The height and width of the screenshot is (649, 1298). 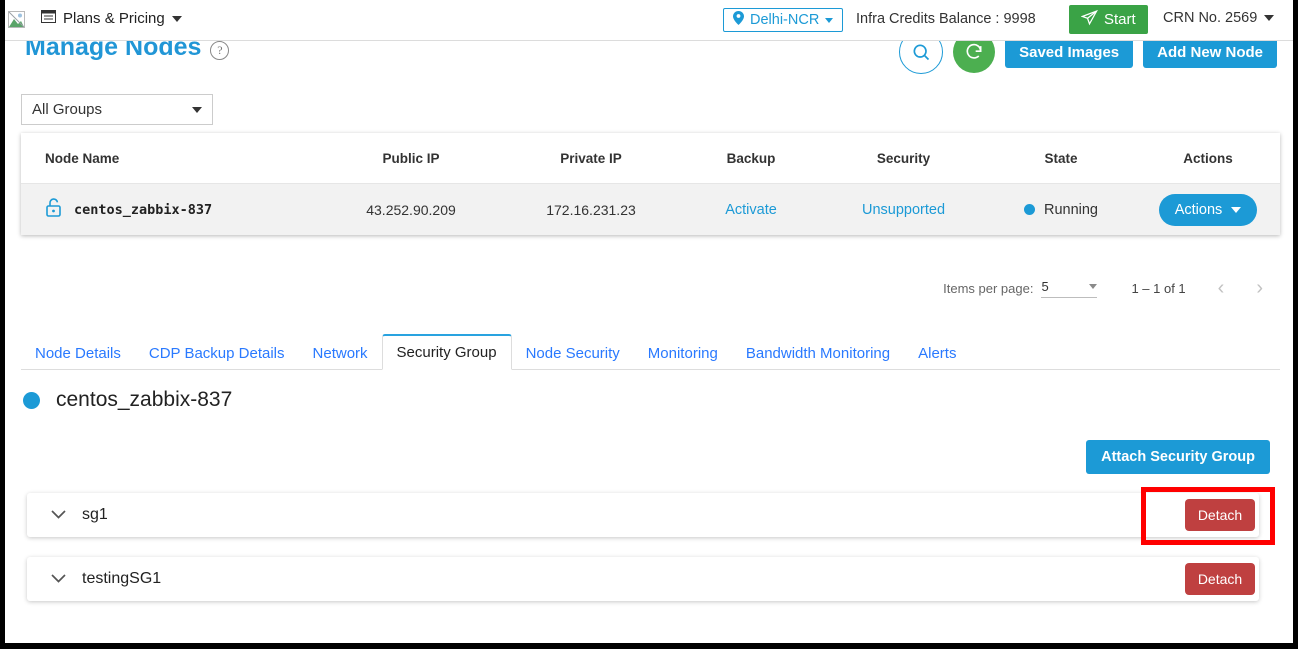 What do you see at coordinates (411, 158) in the screenshot?
I see `column-header-public-ip: Public IP` at bounding box center [411, 158].